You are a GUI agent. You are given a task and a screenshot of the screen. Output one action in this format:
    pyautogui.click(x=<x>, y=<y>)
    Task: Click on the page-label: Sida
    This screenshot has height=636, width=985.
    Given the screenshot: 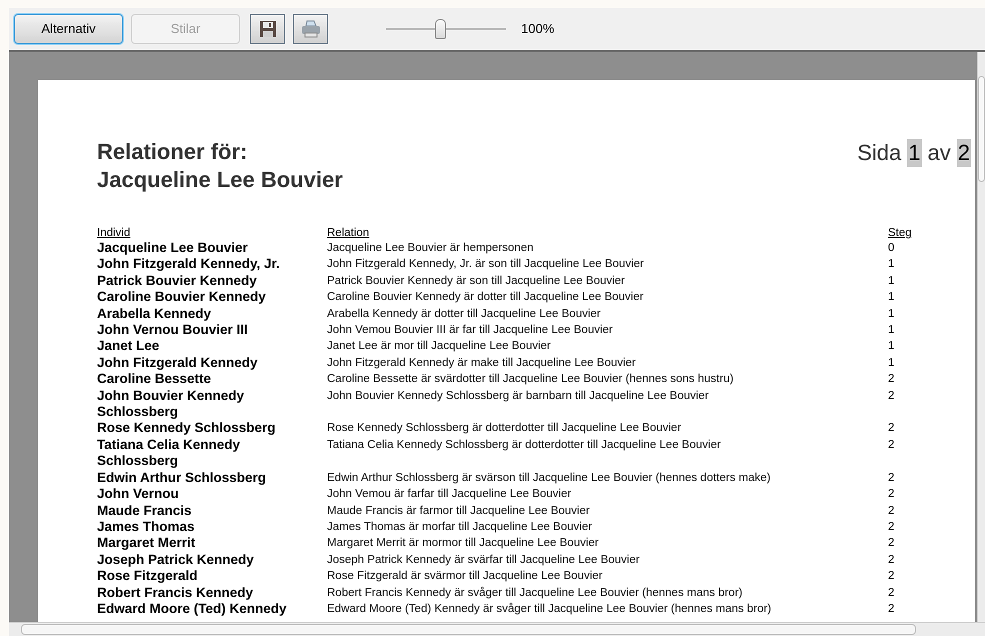 What is the action you would take?
    pyautogui.click(x=879, y=153)
    